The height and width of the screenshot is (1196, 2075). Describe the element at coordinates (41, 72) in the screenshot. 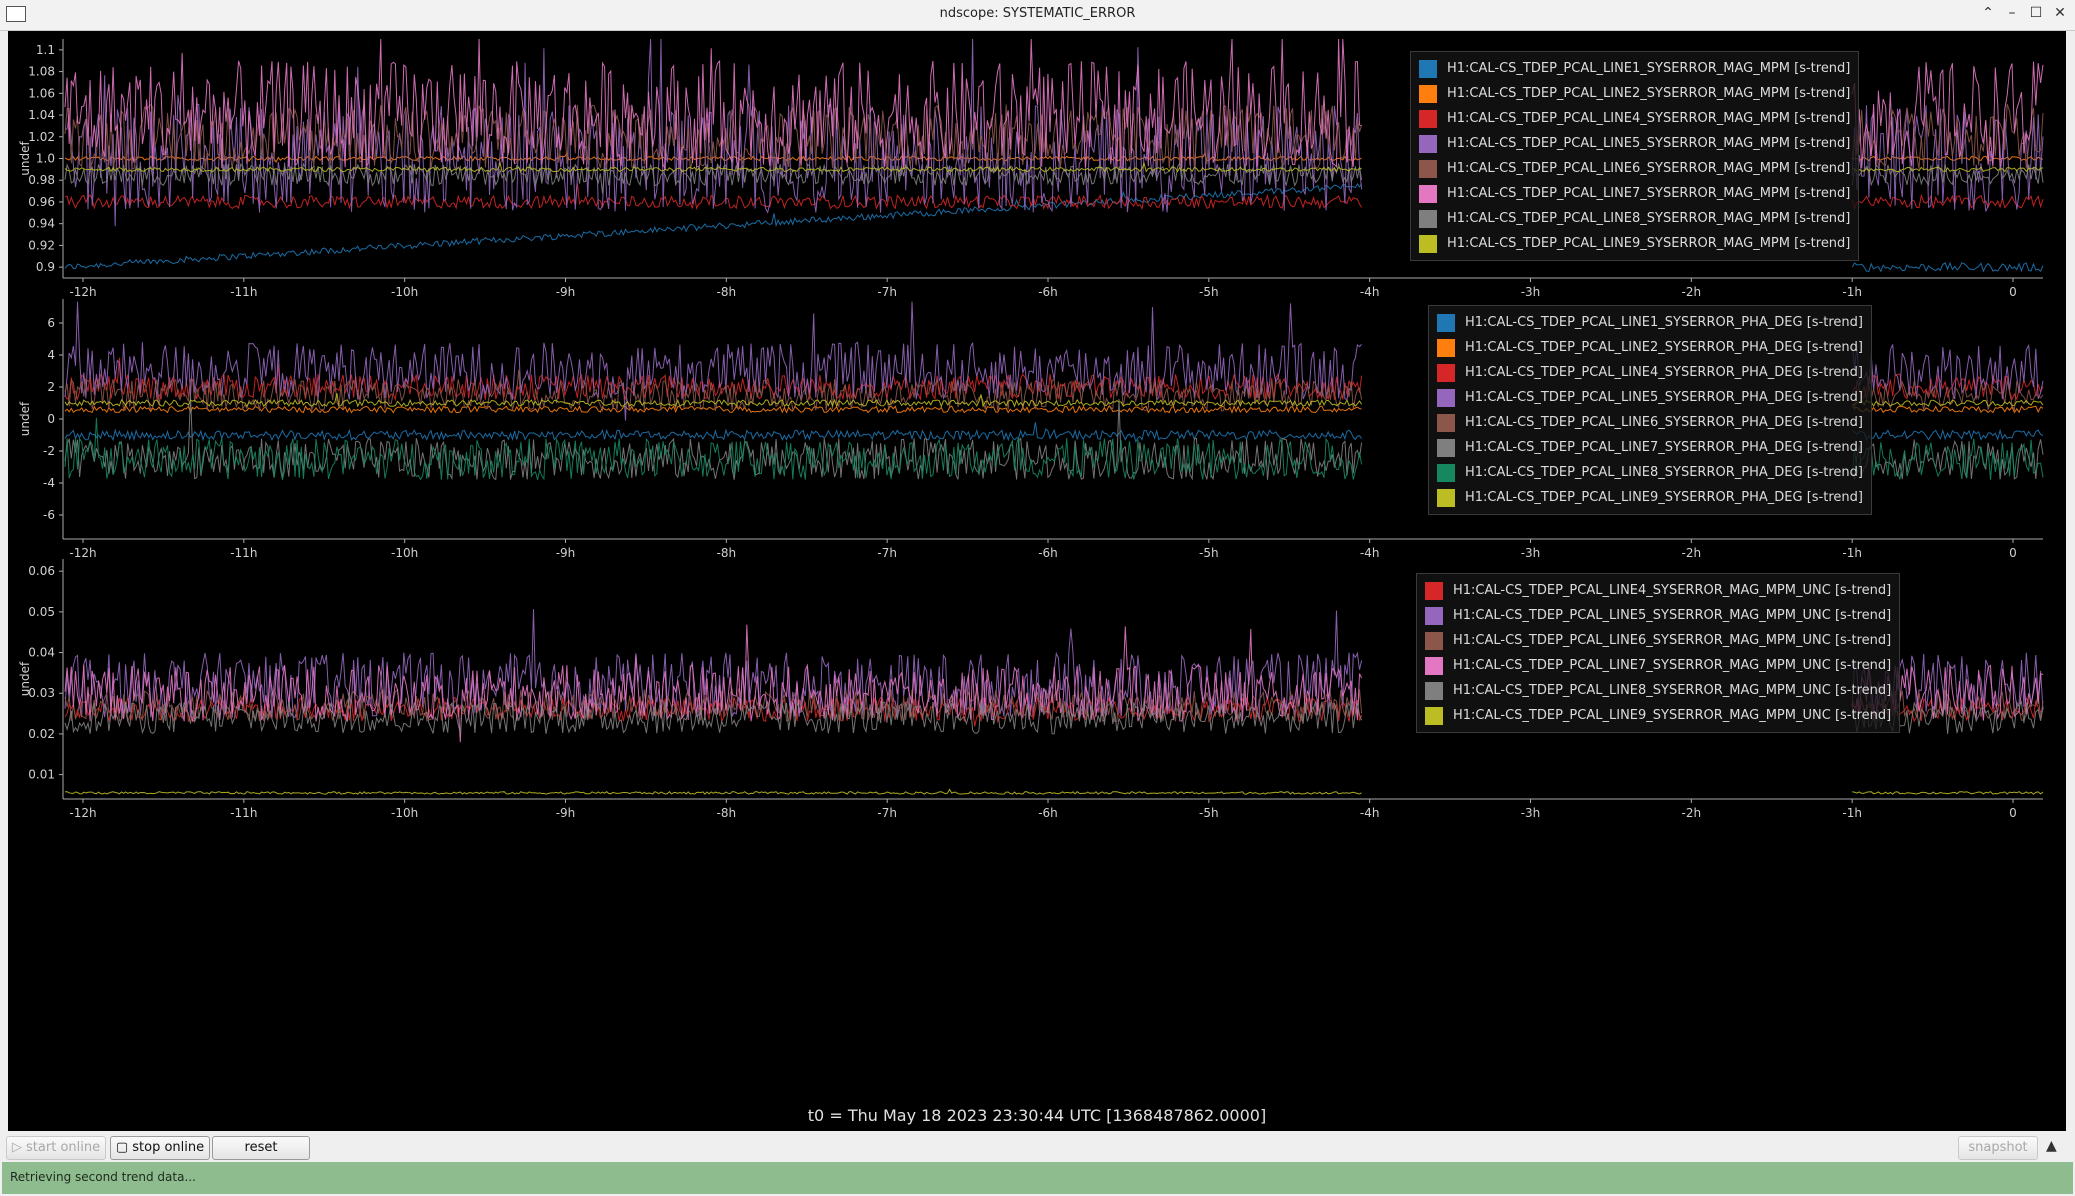

I see `y-tick-label: 1.08` at that location.